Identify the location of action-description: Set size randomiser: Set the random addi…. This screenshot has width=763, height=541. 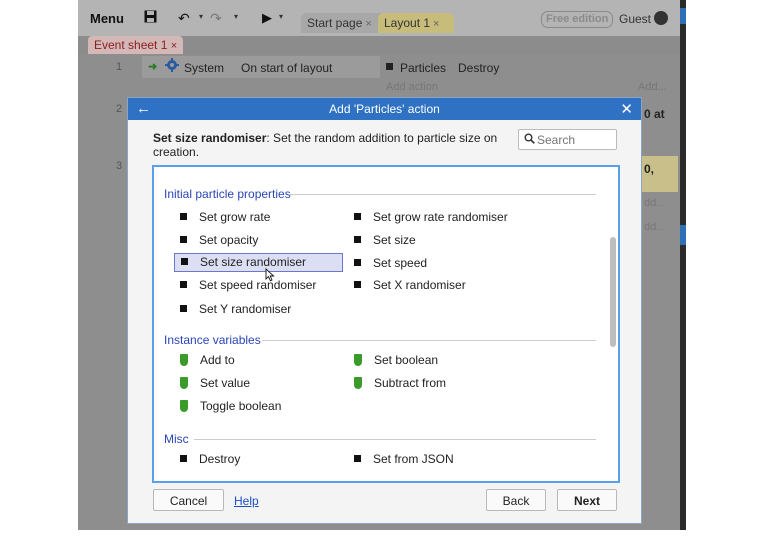
(325, 145).